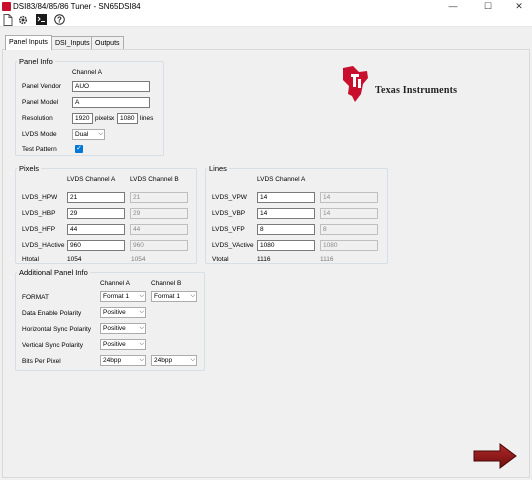  Describe the element at coordinates (82, 118) in the screenshot. I see `resolution-width-field: 1920` at that location.